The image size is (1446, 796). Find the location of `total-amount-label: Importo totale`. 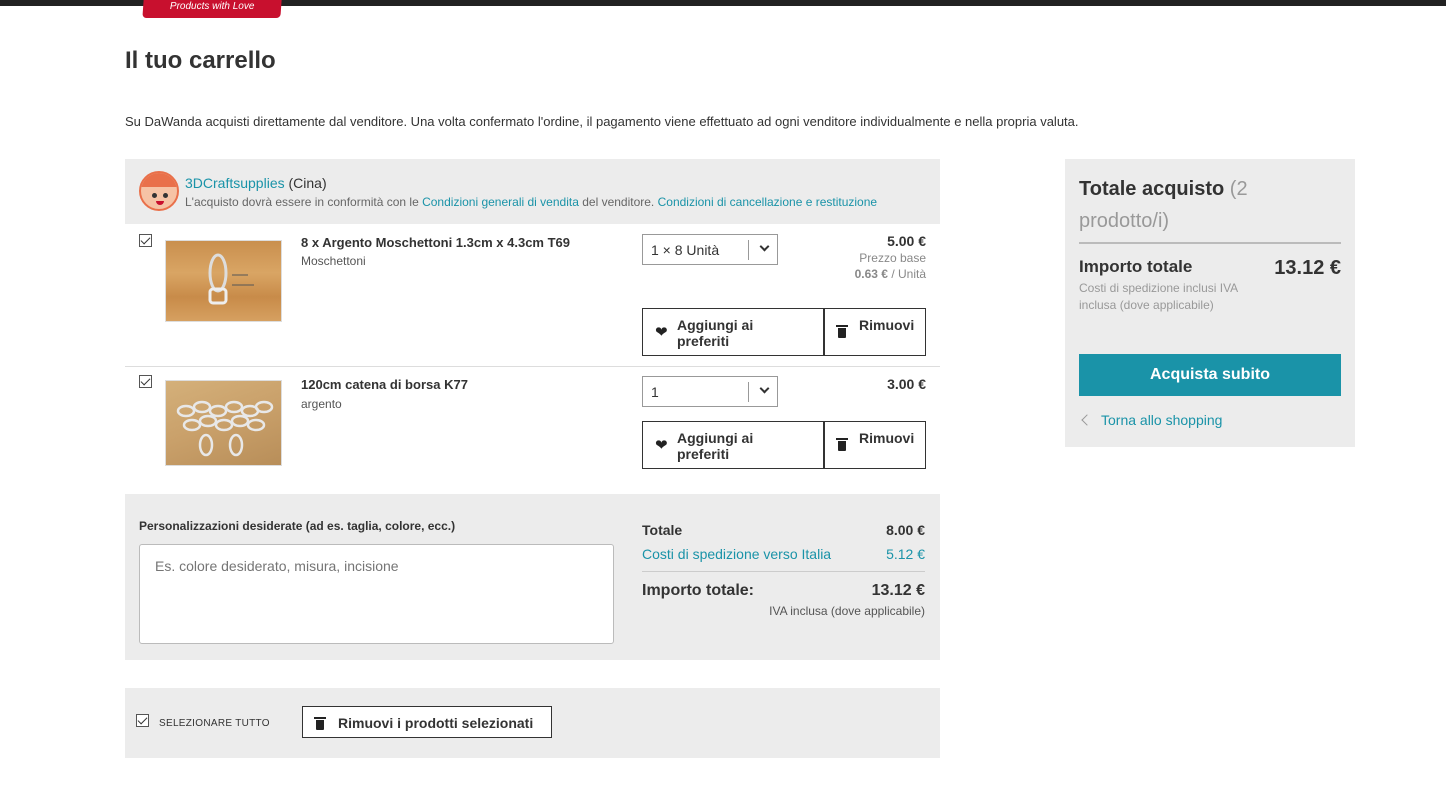

total-amount-label: Importo totale is located at coordinates (1136, 266).